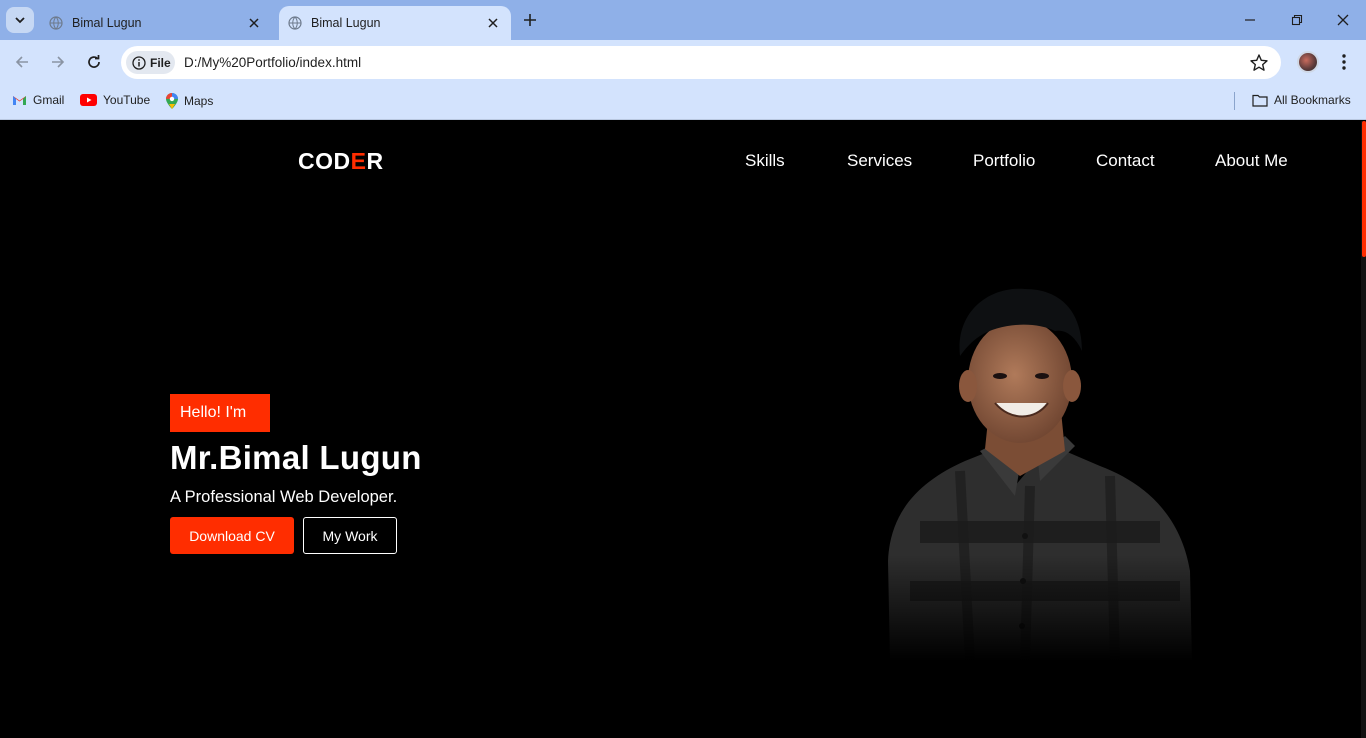  I want to click on scheme-label: File, so click(160, 62).